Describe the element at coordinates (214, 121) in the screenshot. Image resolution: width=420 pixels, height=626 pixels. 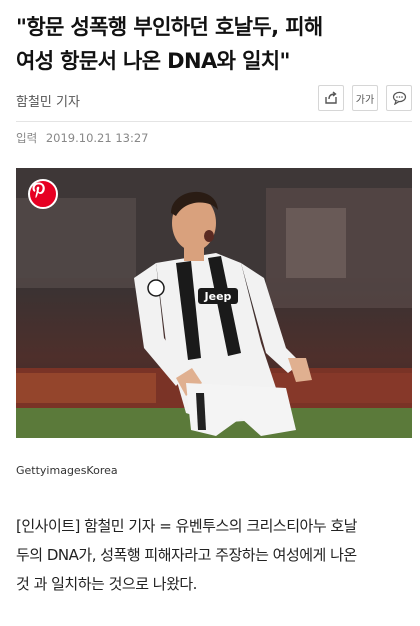
I see `header-divider` at that location.